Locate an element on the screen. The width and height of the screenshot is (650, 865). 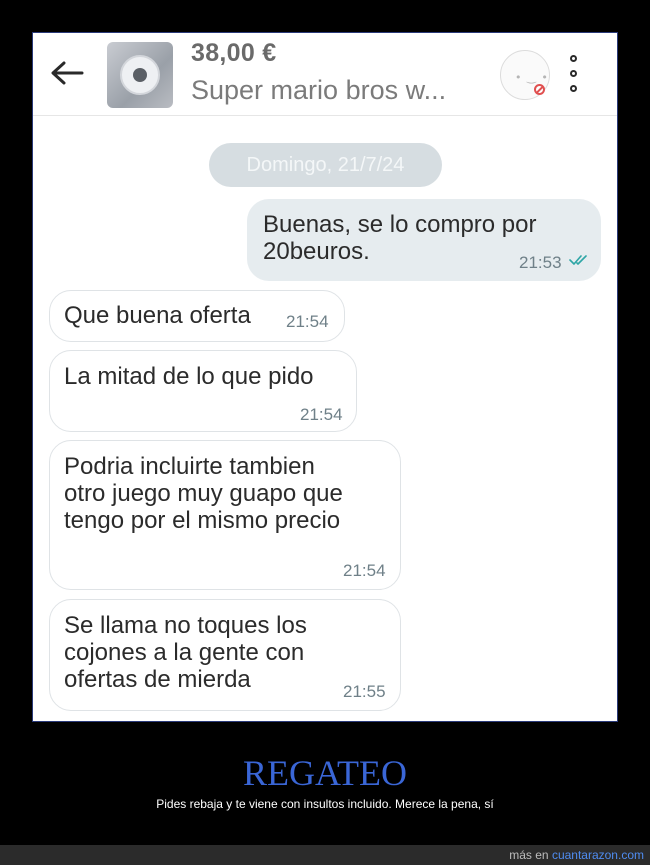
message-incoming: Que buena oferta 21:54 is located at coordinates (197, 316).